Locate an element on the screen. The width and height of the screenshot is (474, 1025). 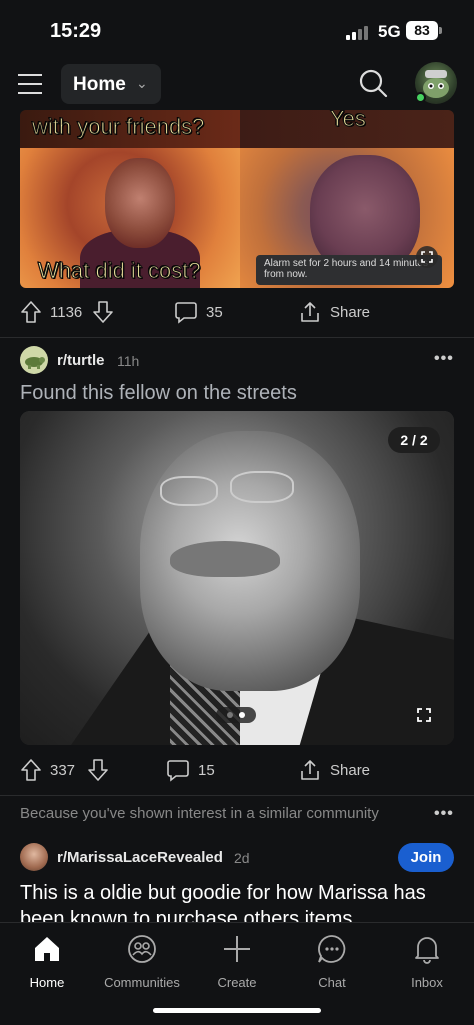
tab-create: Create is located at coordinates (237, 960).